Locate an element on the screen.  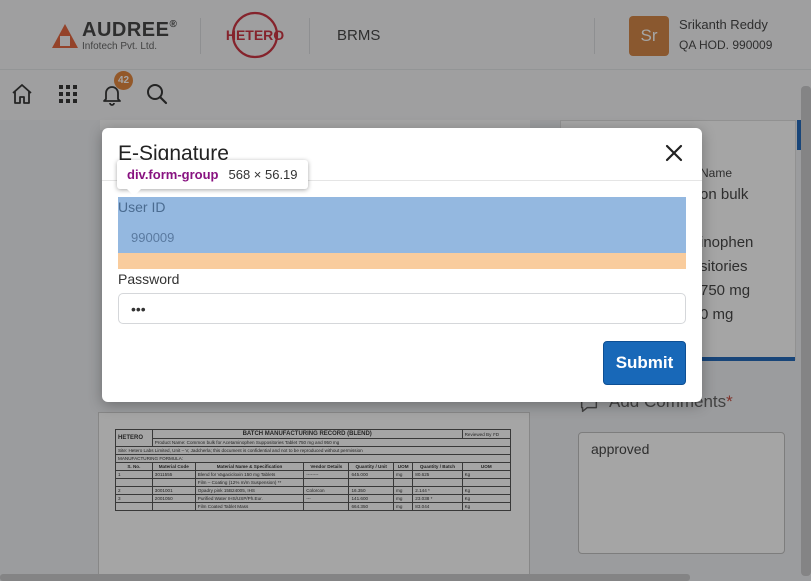
tooltip-dimensions: 568 × 56.19 is located at coordinates (263, 174).